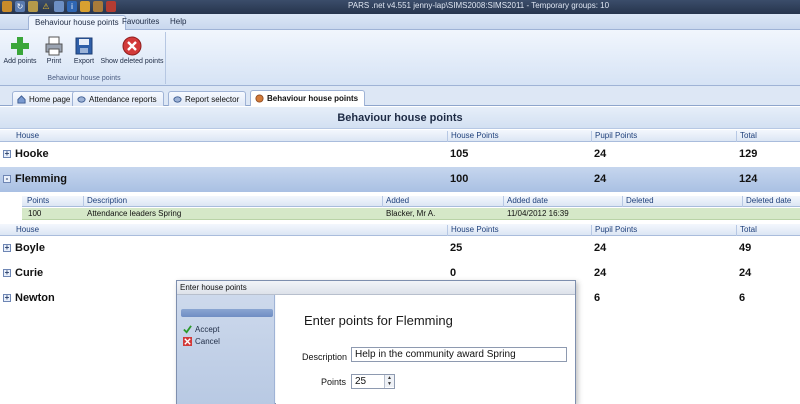  Describe the element at coordinates (525, 201) in the screenshot. I see `column-header-added-date: Added date` at that location.